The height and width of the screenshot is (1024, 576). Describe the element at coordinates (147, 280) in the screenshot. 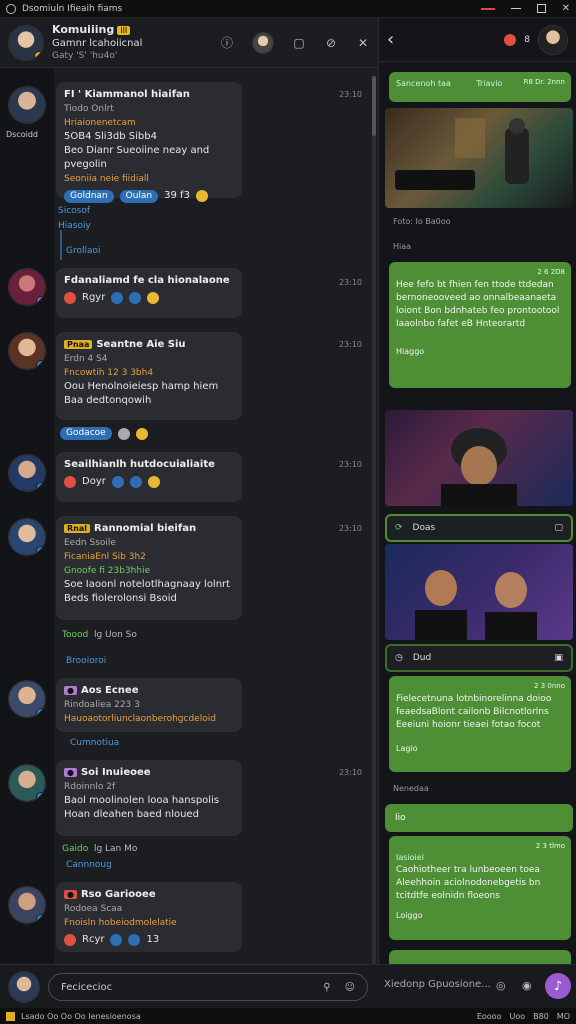

I see `message-title: Fdanaliamd fe cla hionalaone` at that location.